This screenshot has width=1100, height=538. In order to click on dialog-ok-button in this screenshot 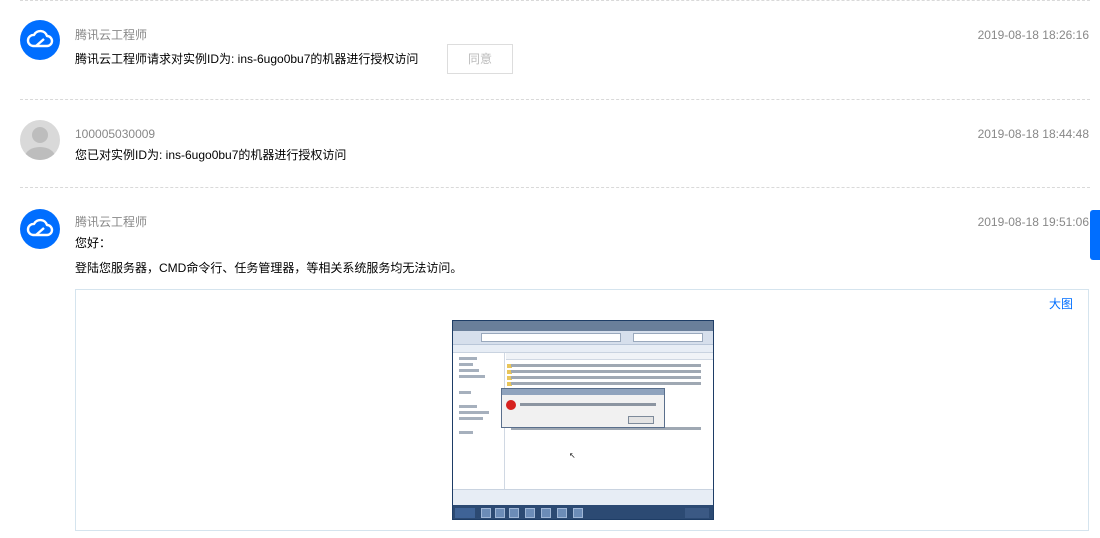, I will do `click(641, 420)`.